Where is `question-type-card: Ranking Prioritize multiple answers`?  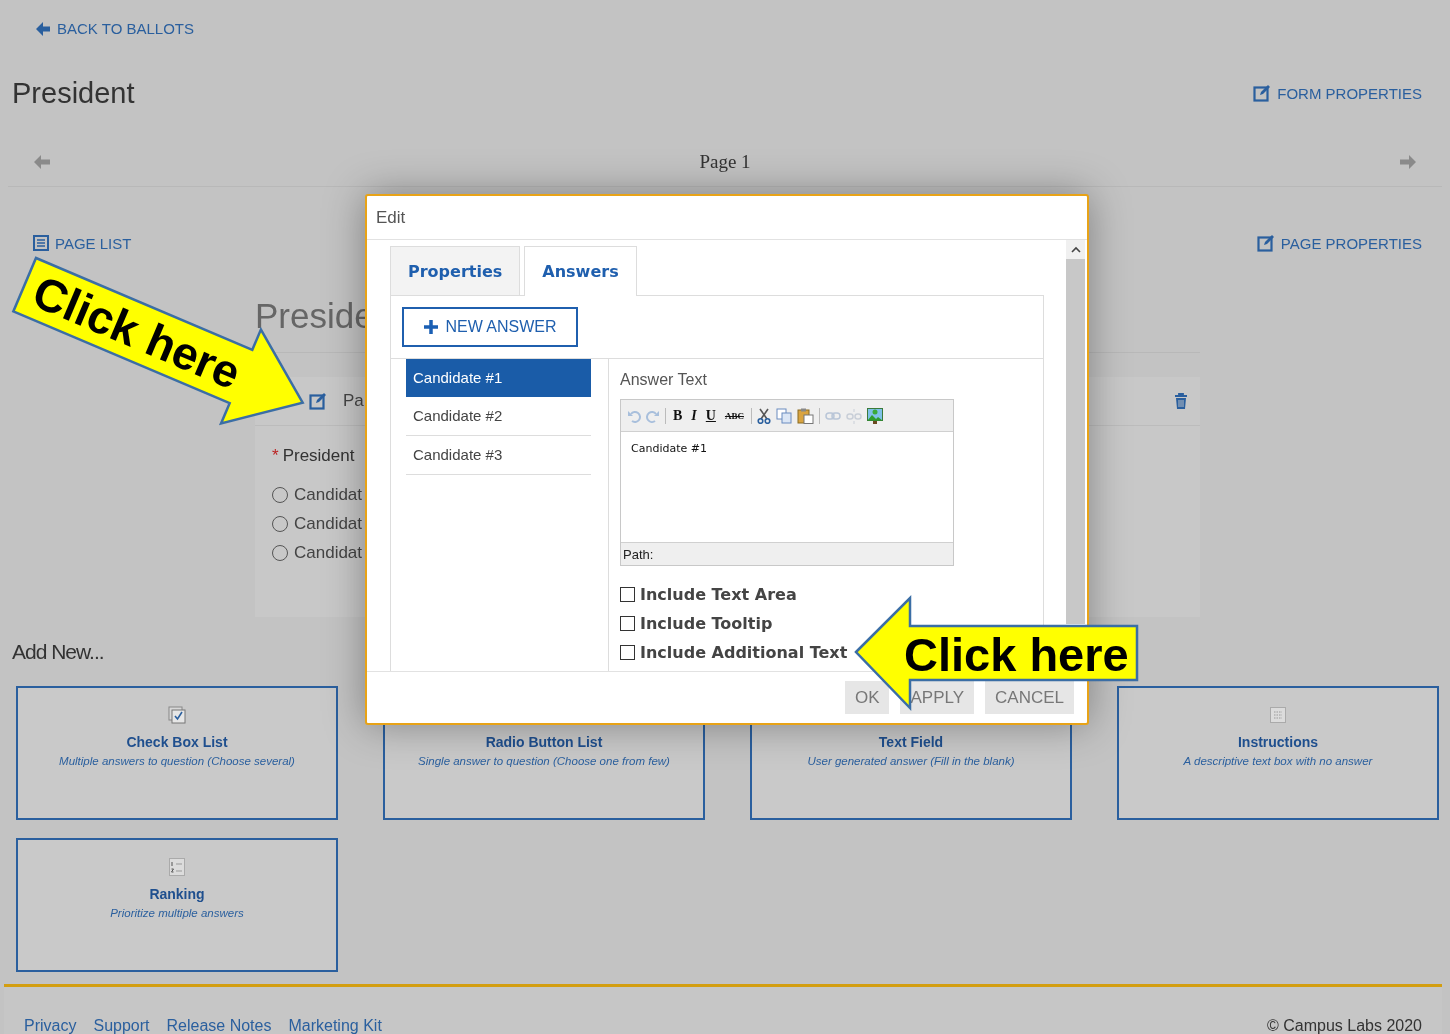 question-type-card: Ranking Prioritize multiple answers is located at coordinates (177, 905).